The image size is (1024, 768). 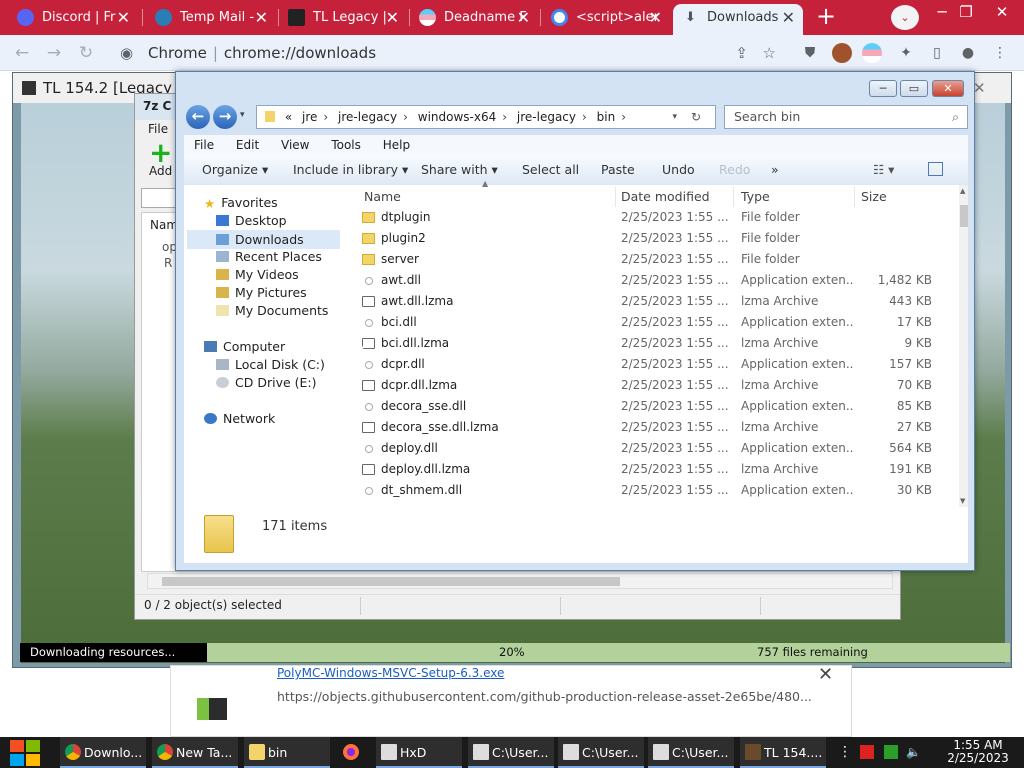 I want to click on taskbar-item-bin: bin, so click(x=287, y=752).